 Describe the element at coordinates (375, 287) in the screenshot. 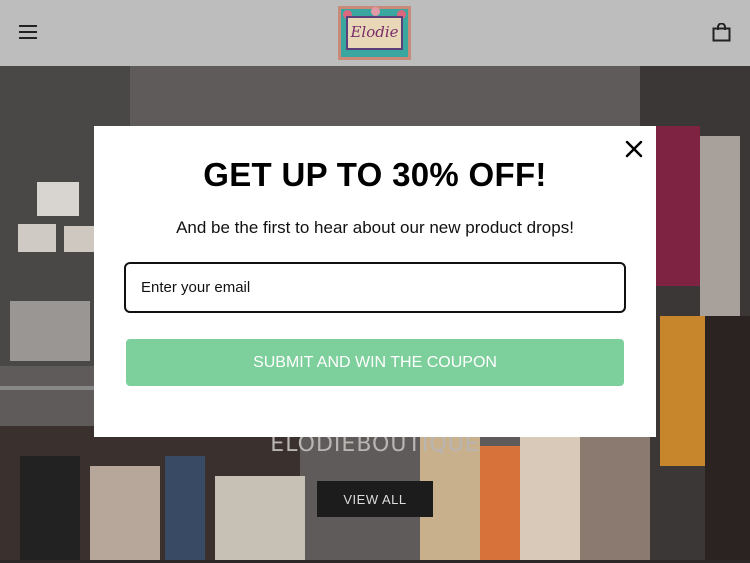

I see `email-field` at that location.